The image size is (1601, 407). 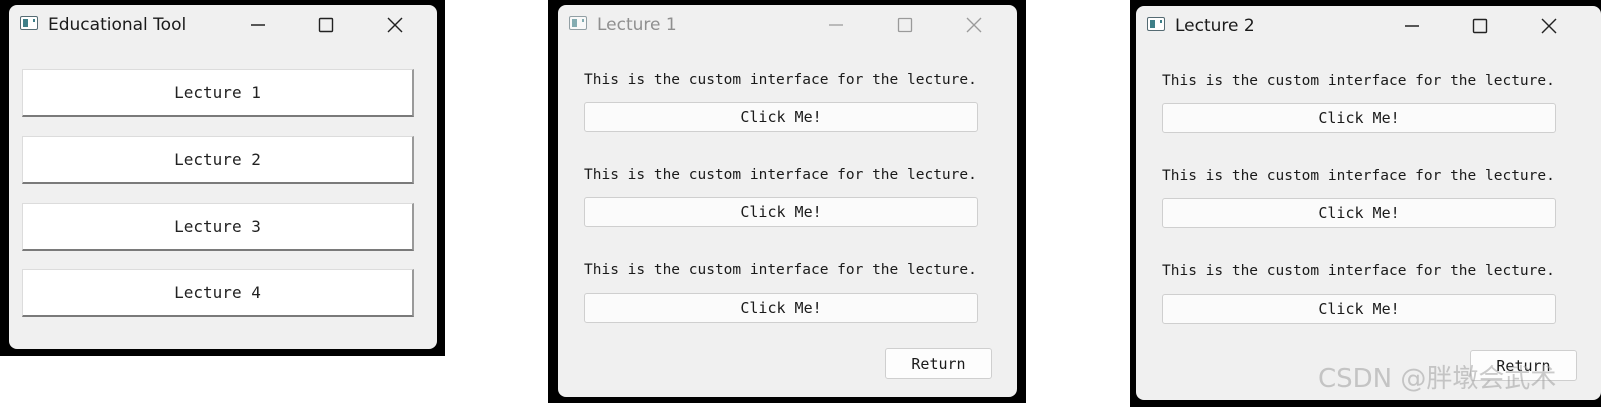 What do you see at coordinates (218, 227) in the screenshot?
I see `lecture-3-button: Lecture 3` at bounding box center [218, 227].